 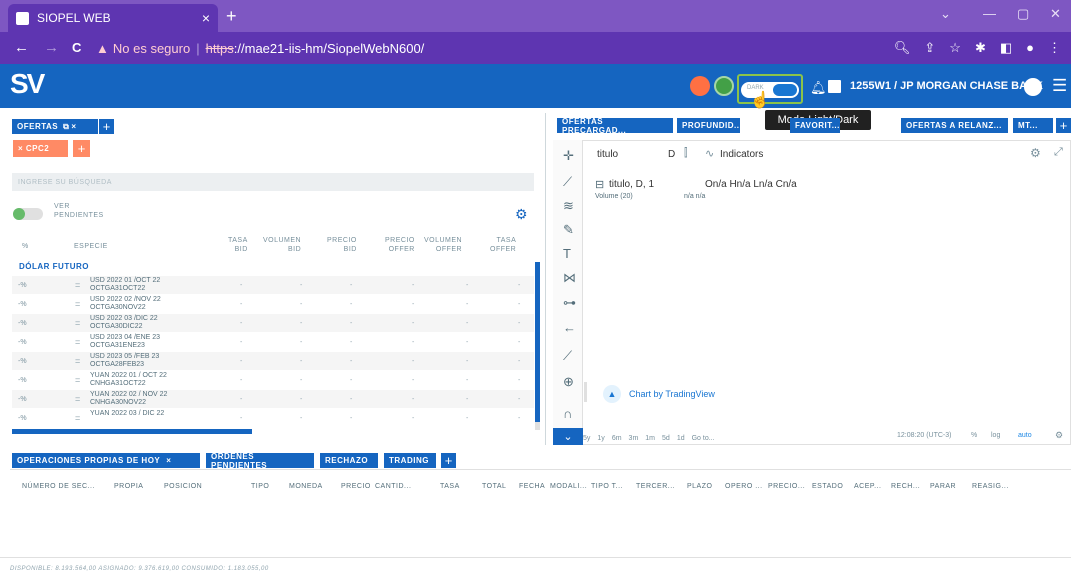 I want to click on add-chip-button: +, so click(x=81, y=148).